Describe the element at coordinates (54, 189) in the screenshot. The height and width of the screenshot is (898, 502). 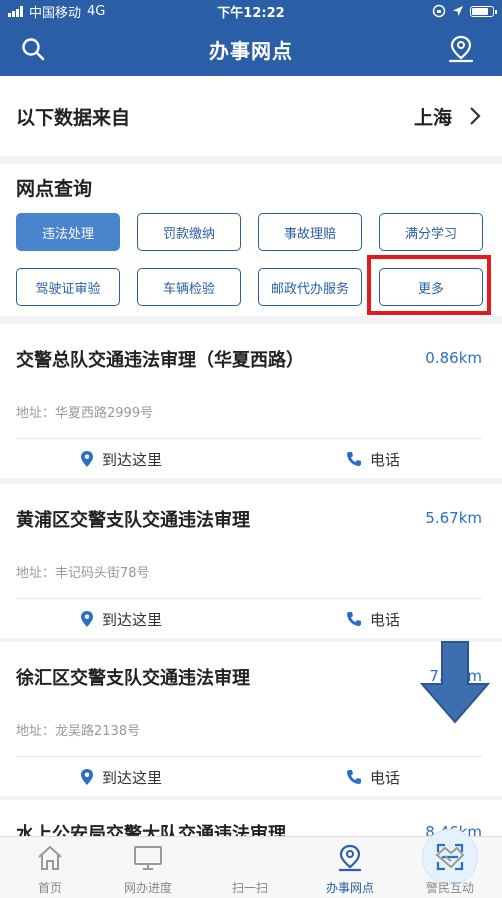
I see `query-title: 网点查询` at that location.